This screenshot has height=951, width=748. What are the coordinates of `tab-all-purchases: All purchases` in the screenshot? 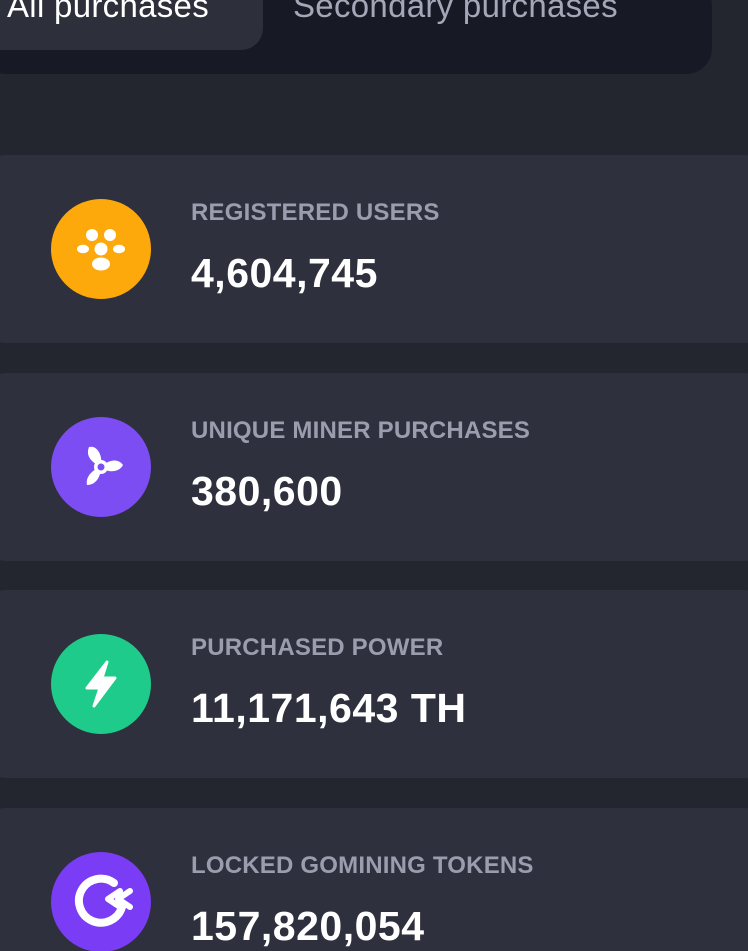 It's located at (131, 25).